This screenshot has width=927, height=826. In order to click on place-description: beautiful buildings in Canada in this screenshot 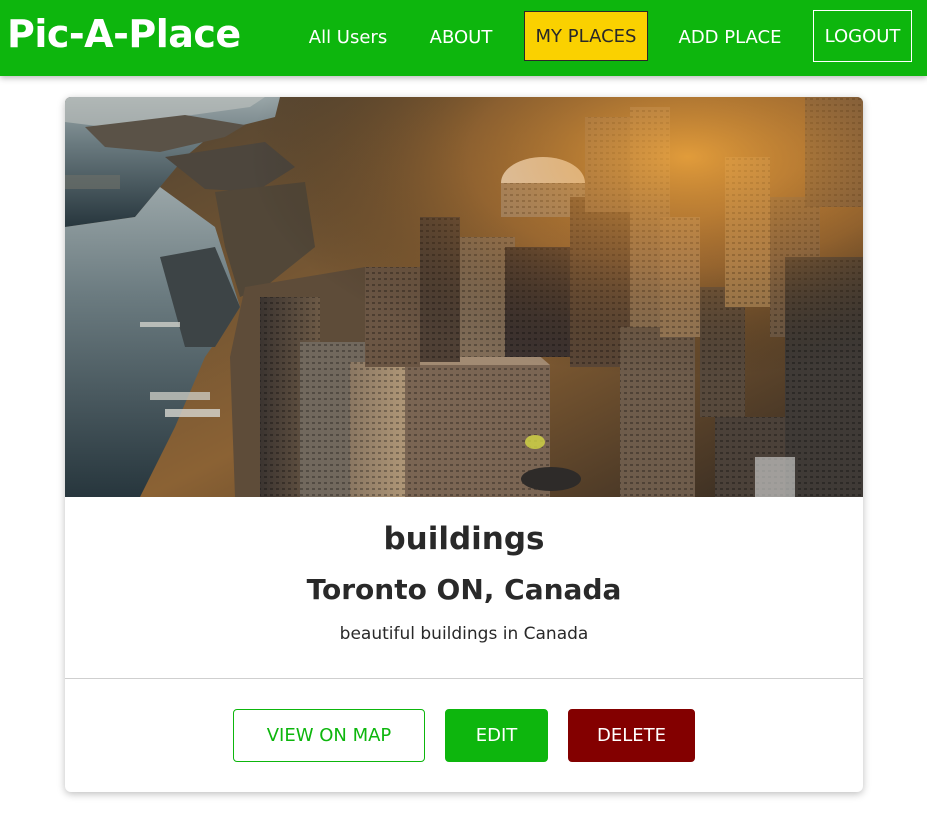, I will do `click(464, 634)`.